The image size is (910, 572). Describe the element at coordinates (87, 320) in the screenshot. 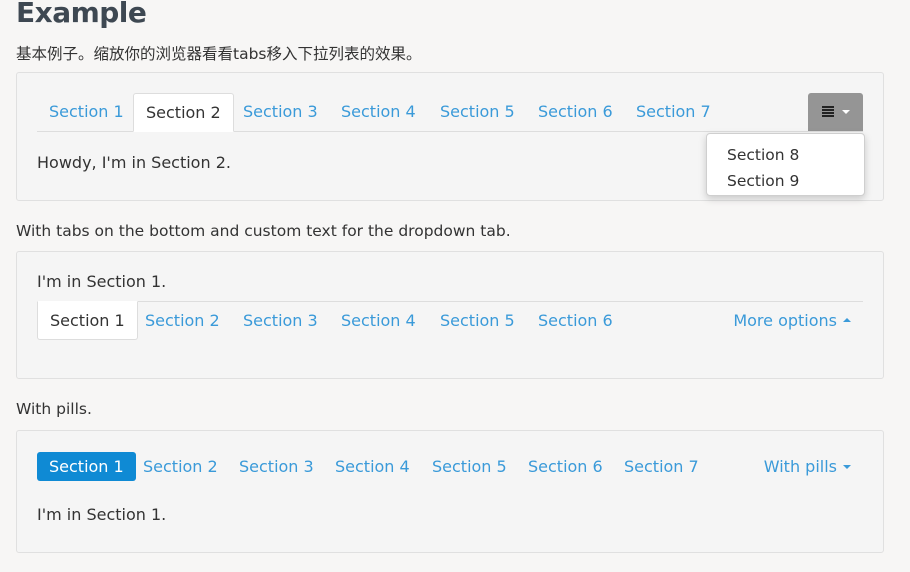

I see `tab-bottom-section-1: Section 1` at that location.